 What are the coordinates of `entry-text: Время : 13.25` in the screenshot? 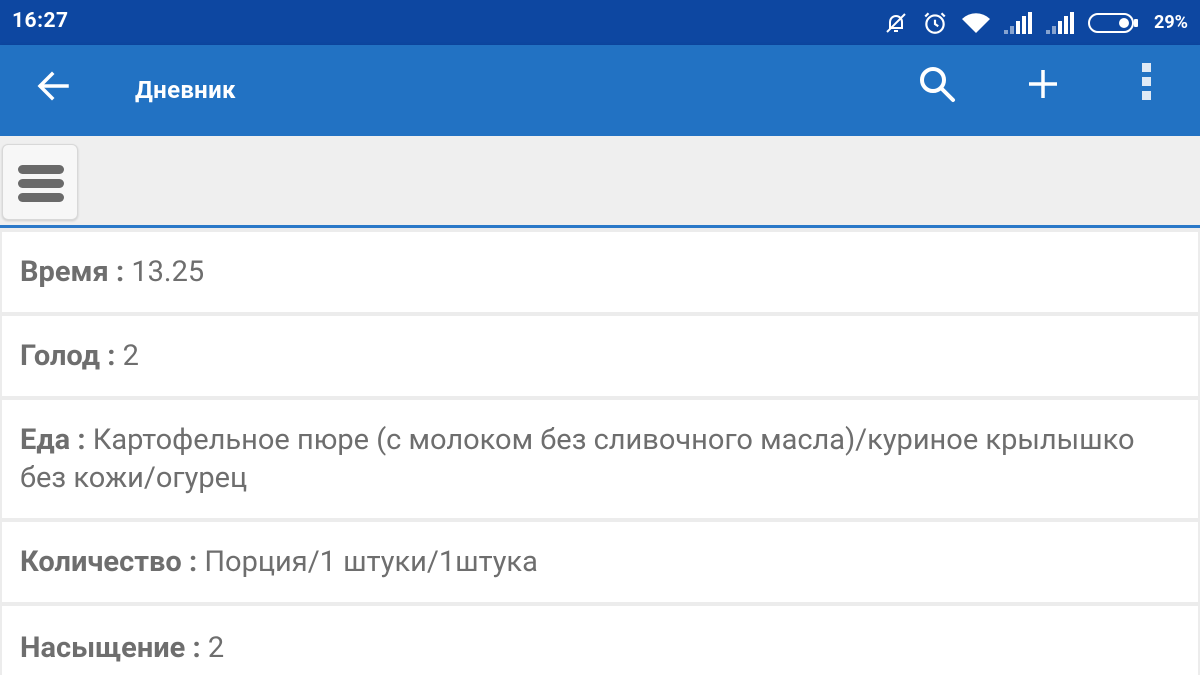 It's located at (112, 272).